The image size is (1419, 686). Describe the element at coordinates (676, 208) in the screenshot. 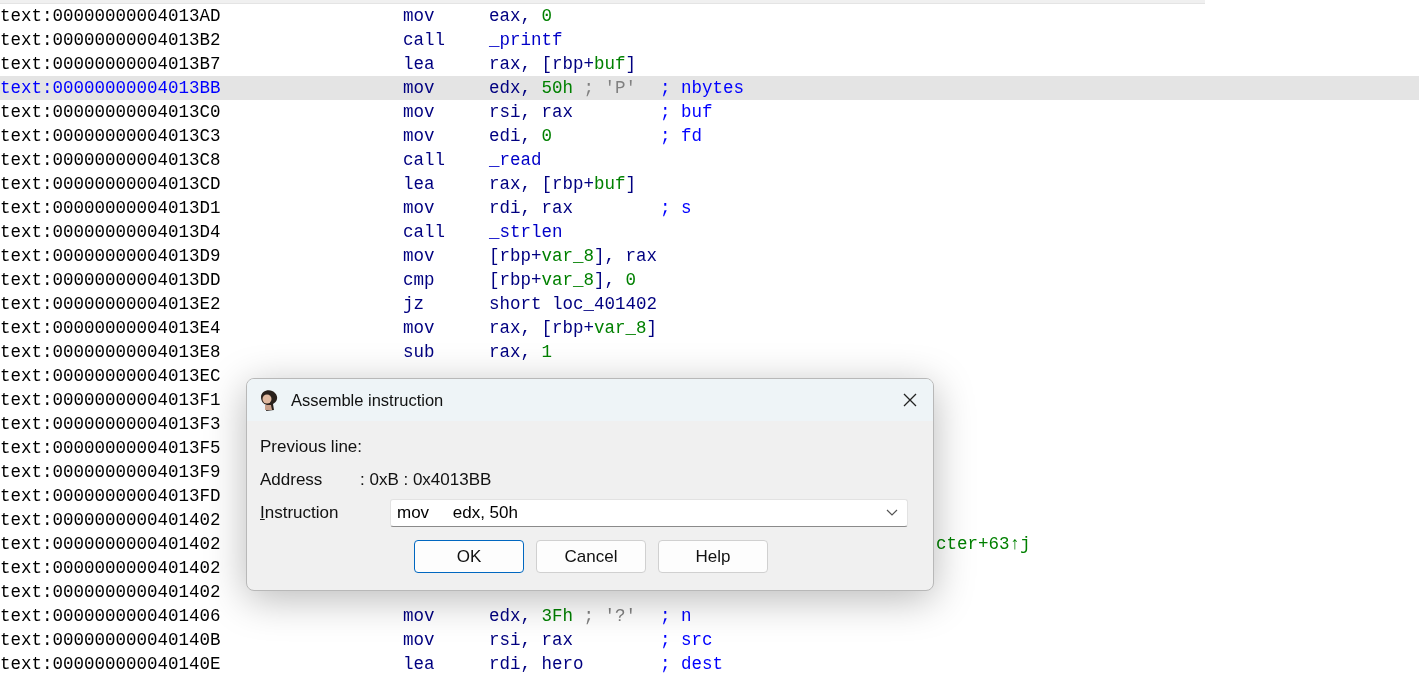

I see `comment-text: ; s` at that location.